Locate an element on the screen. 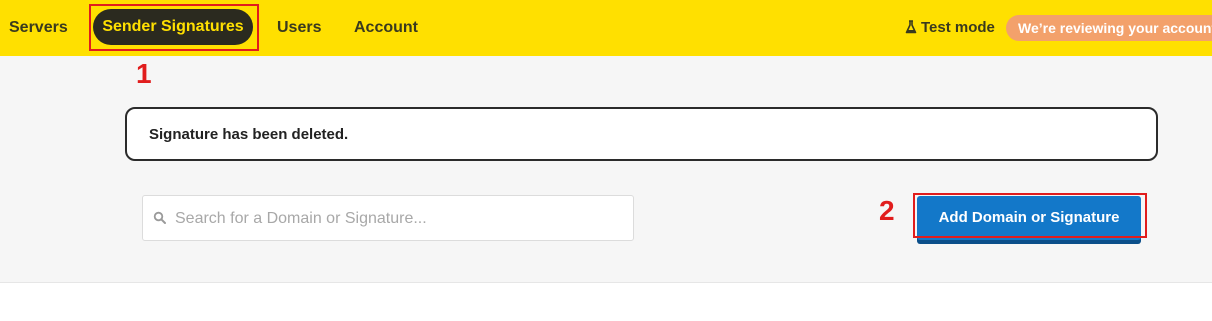  highlight-box-sender-signatures is located at coordinates (174, 27).